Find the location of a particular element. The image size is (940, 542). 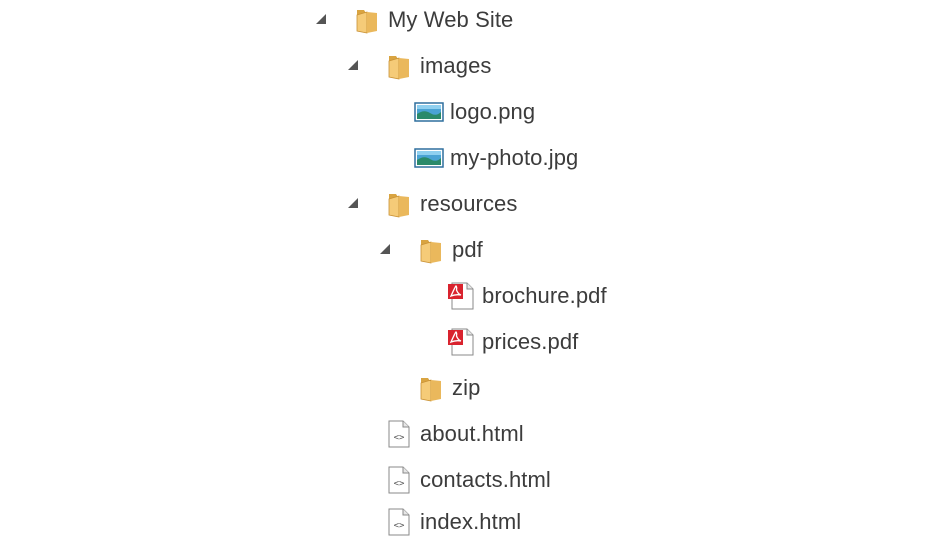

tree-node-resources: resources is located at coordinates (451, 204).